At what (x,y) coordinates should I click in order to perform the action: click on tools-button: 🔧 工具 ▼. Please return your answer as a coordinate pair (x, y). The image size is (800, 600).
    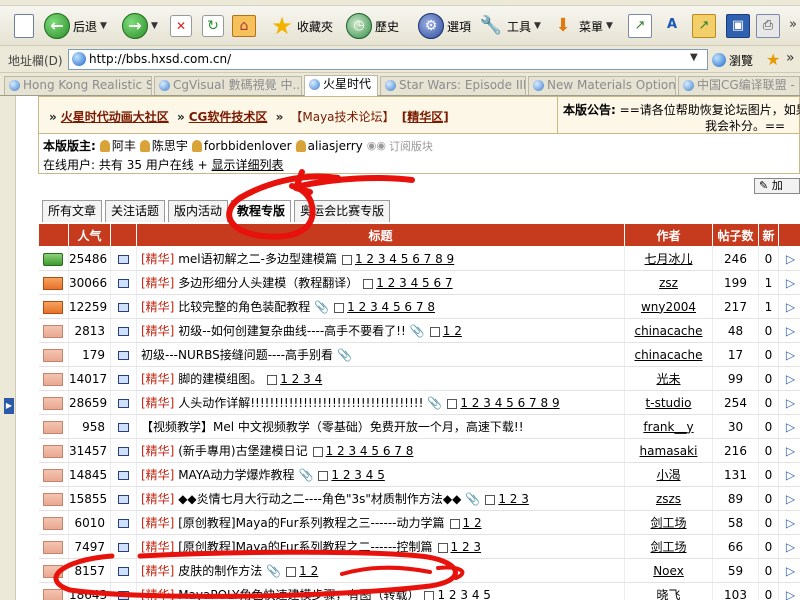
    Looking at the image, I should click on (509, 26).